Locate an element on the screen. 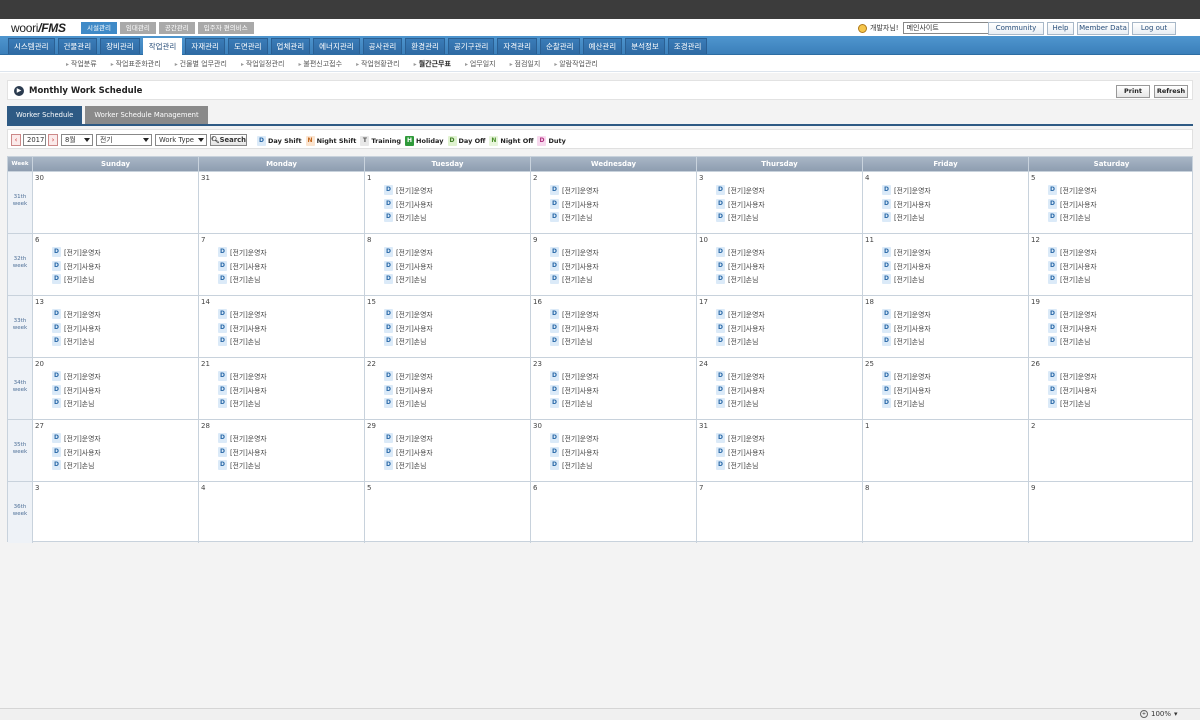 Image resolution: width=1200 pixels, height=720 pixels. calendar-day-cell: 21 D [전기]운영자 D [전기]사용자 D [전기]손님 is located at coordinates (281, 388).